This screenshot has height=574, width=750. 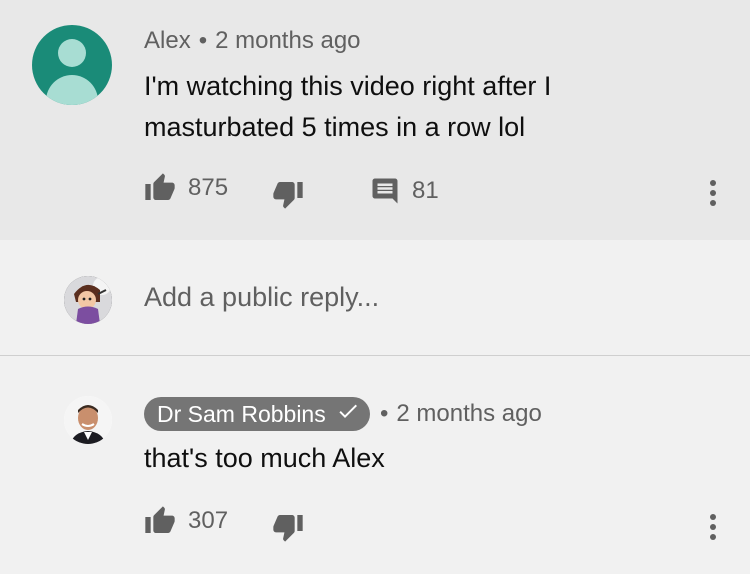 I want to click on reply-text: that's too much Alex, so click(x=264, y=458).